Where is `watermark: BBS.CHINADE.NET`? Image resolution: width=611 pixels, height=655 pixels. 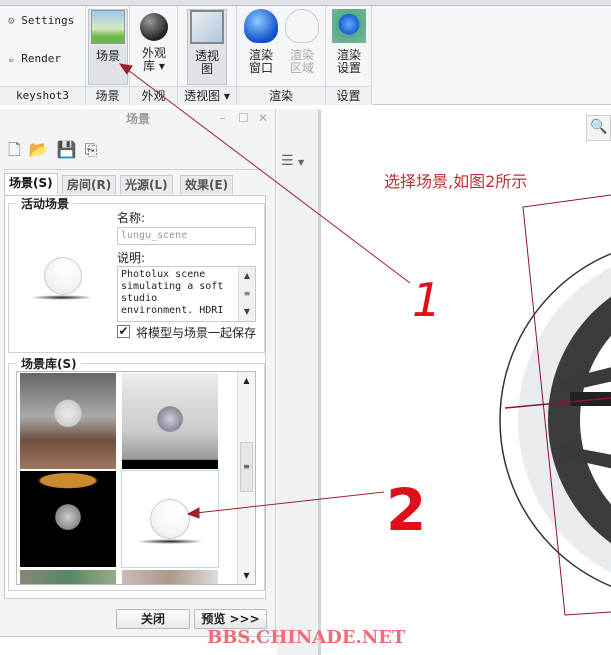
watermark: BBS.CHINADE.NET is located at coordinates (306, 637).